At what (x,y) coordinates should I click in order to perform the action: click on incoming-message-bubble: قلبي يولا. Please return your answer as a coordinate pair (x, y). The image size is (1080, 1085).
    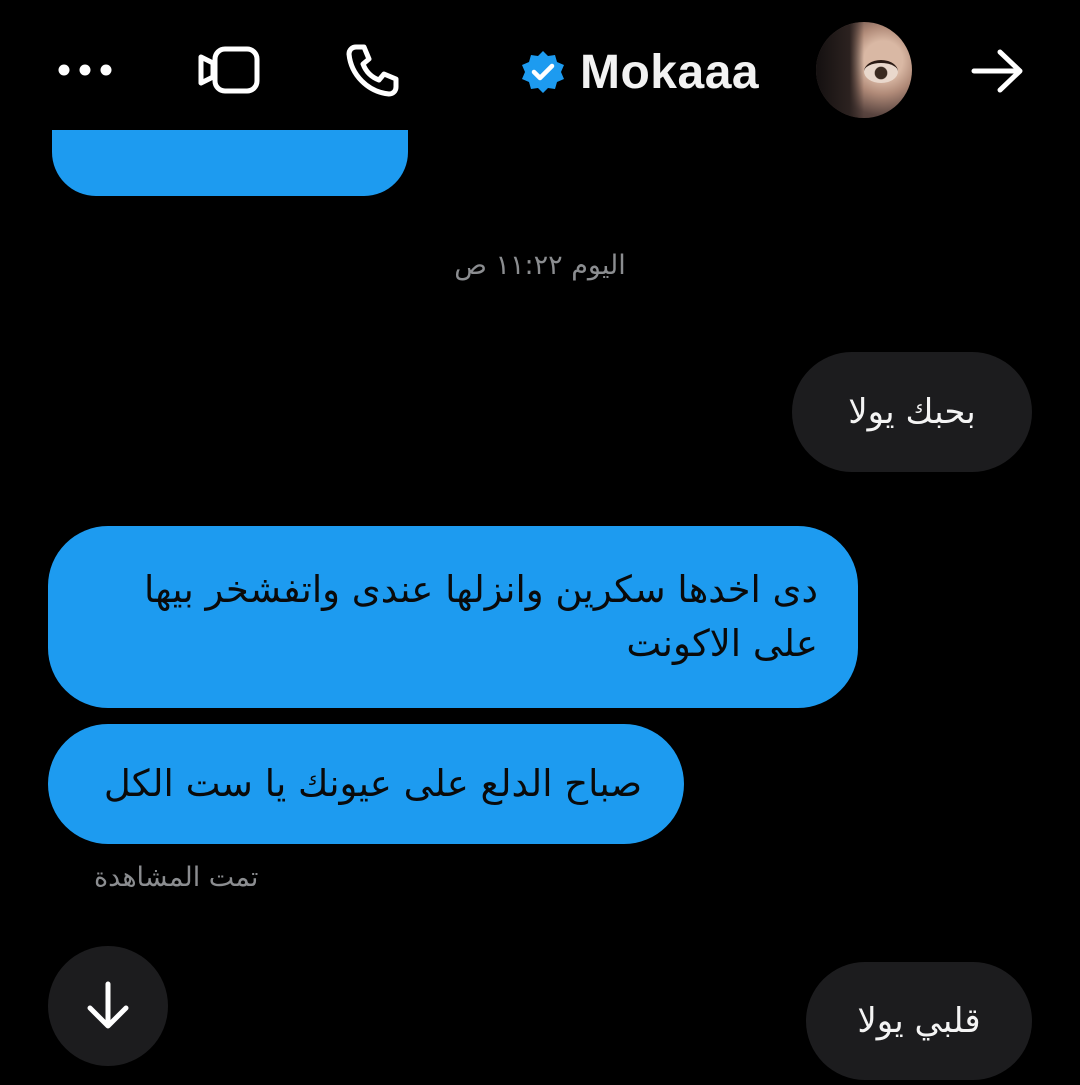
    Looking at the image, I should click on (919, 1021).